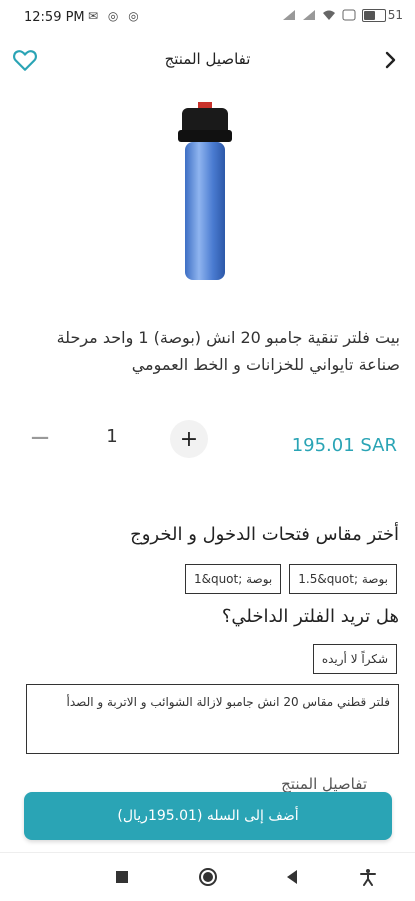  Describe the element at coordinates (292, 877) in the screenshot. I see `back-triangle-icon` at that location.